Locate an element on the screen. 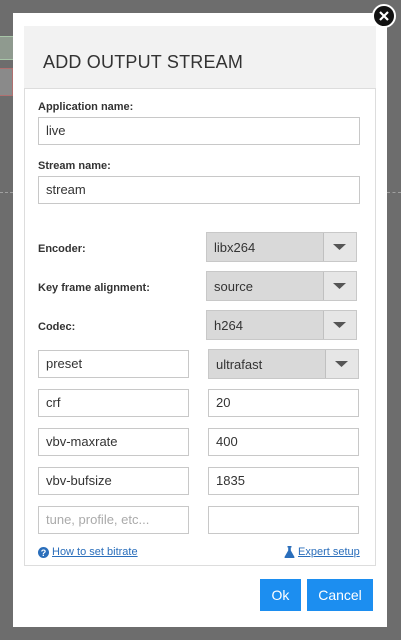  new-param-value-input is located at coordinates (283, 520).